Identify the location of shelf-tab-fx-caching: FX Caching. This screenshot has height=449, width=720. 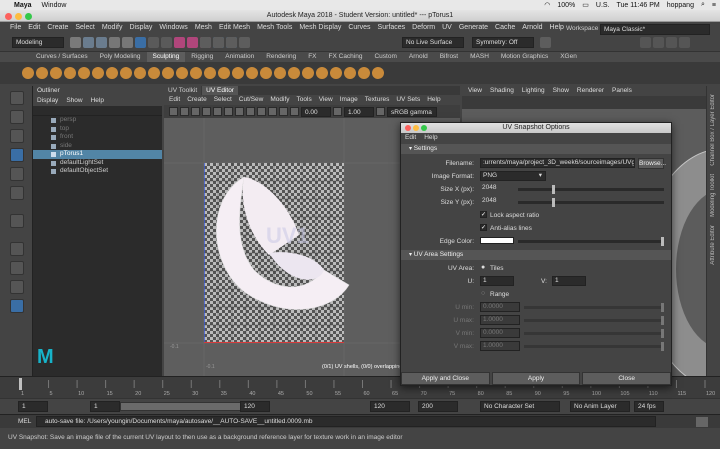
(346, 57).